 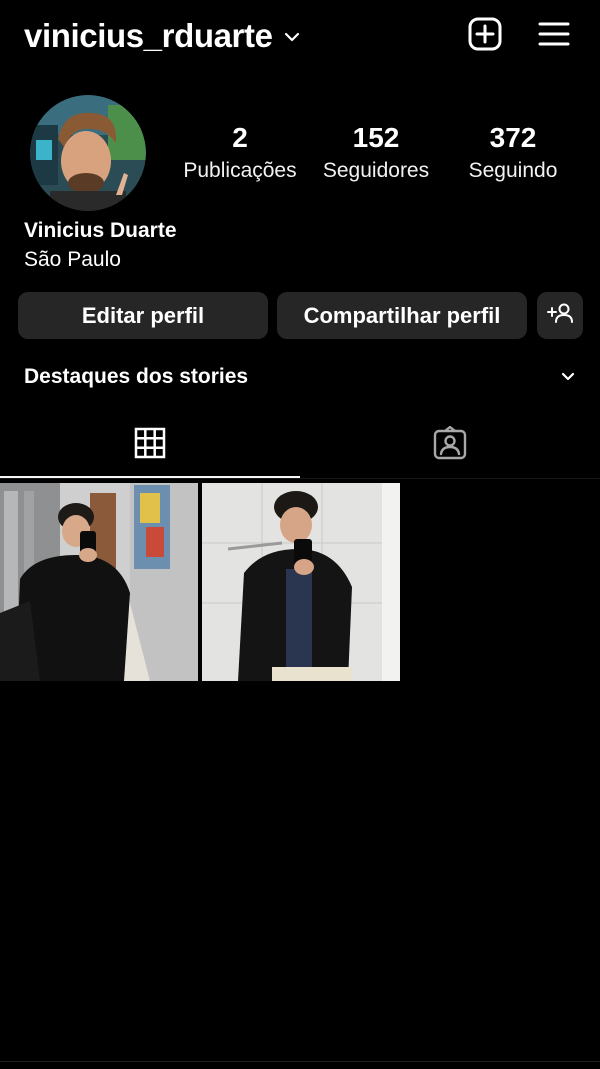 I want to click on hamburger-menu-icon, so click(x=554, y=36).